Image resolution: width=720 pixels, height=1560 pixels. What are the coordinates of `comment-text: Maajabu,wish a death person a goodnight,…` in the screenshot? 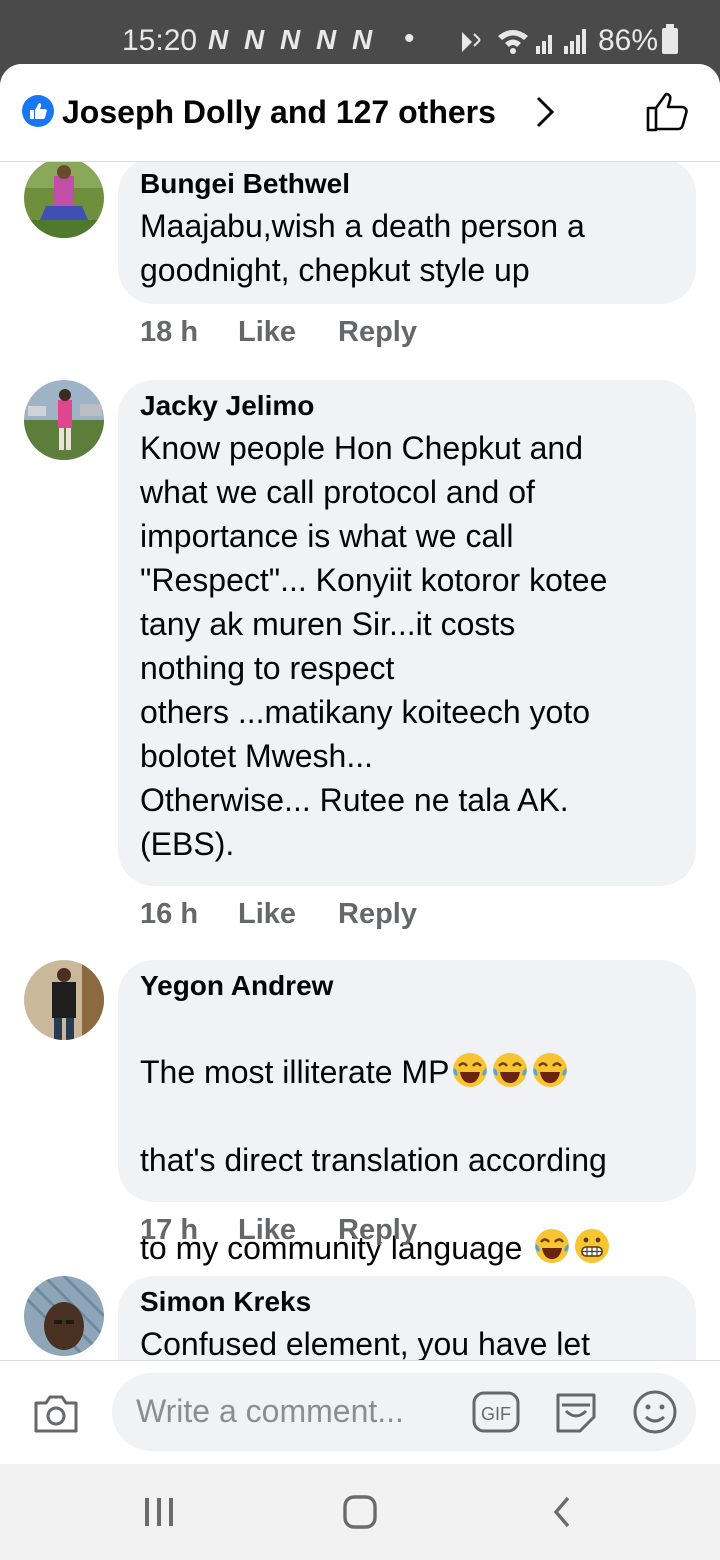 It's located at (362, 248).